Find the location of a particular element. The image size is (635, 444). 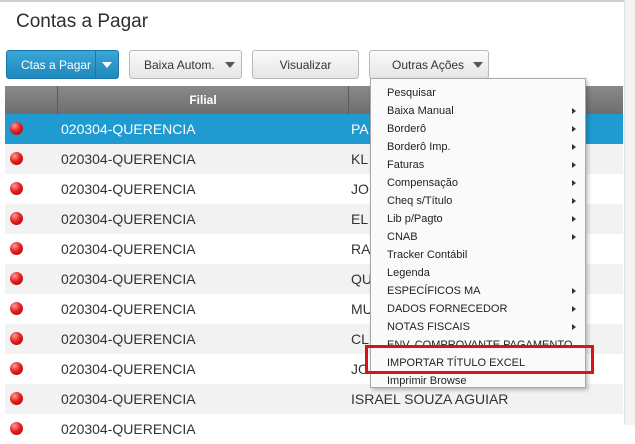

menu-item: Legenda is located at coordinates (478, 273).